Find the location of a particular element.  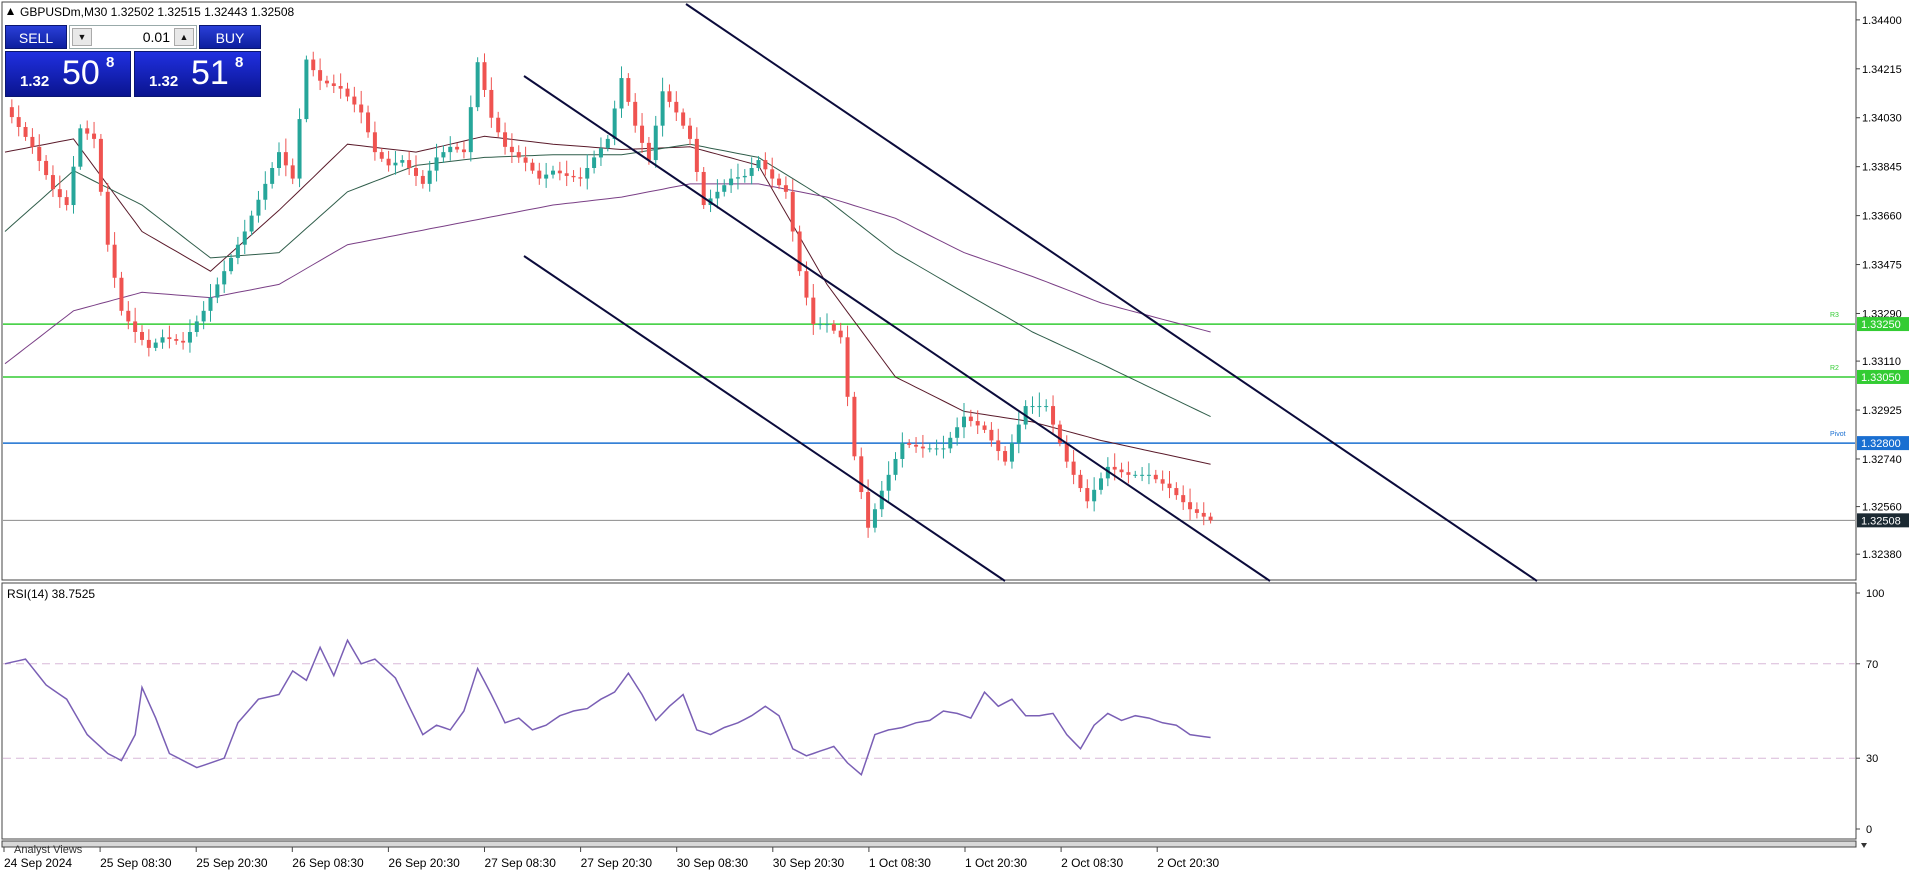

level-price-label: 1.33050 is located at coordinates (1881, 378).